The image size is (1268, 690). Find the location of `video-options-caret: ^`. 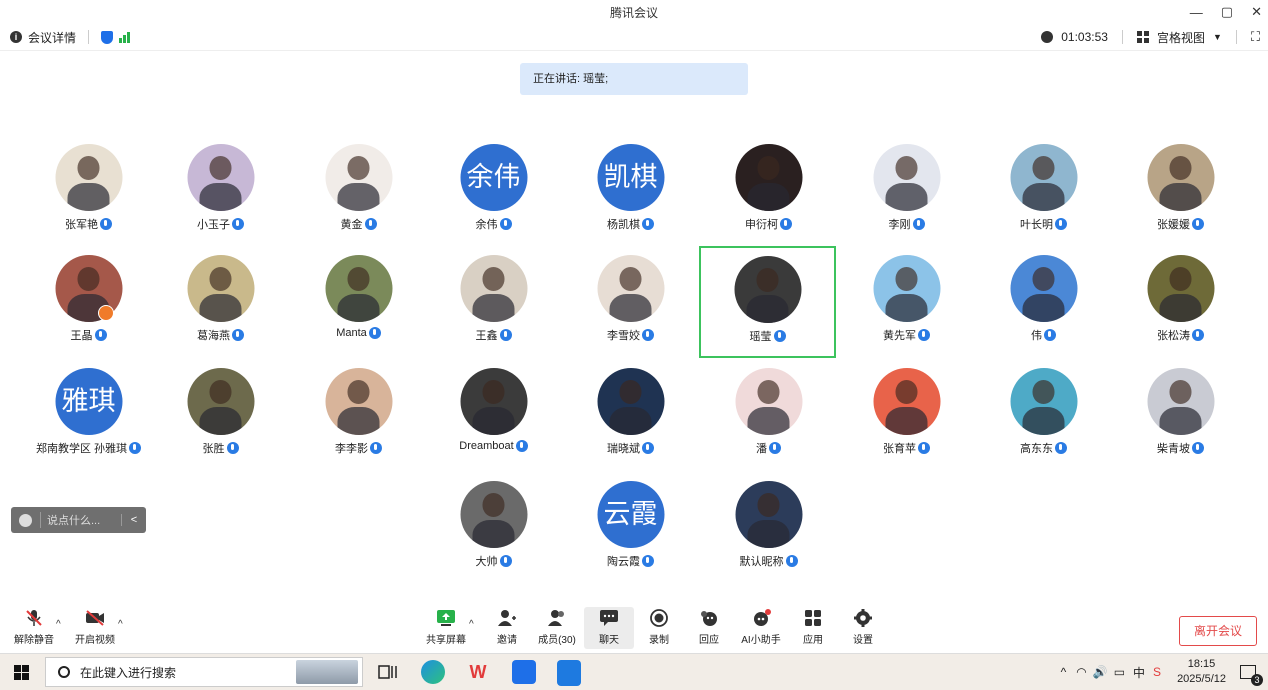

video-options-caret: ^ is located at coordinates (120, 624).